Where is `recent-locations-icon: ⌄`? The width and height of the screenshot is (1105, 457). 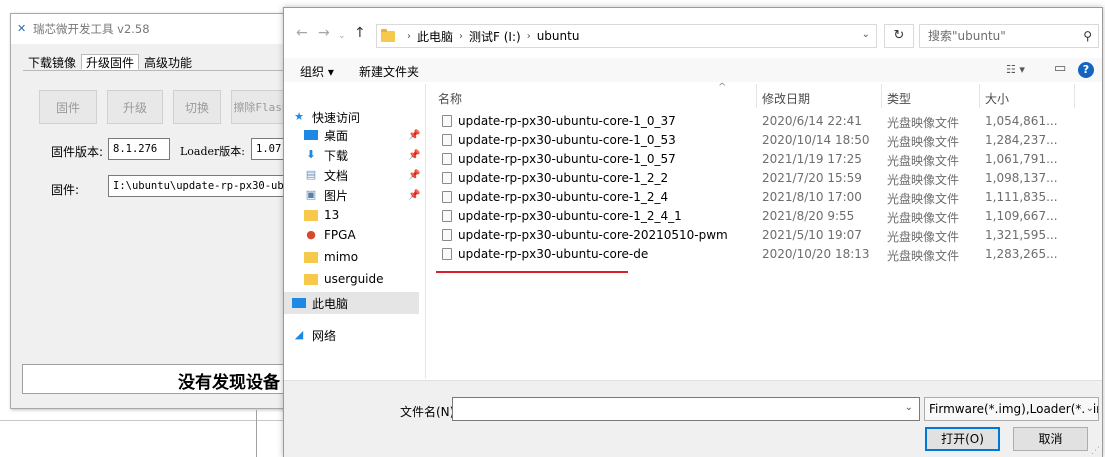 recent-locations-icon: ⌄ is located at coordinates (342, 36).